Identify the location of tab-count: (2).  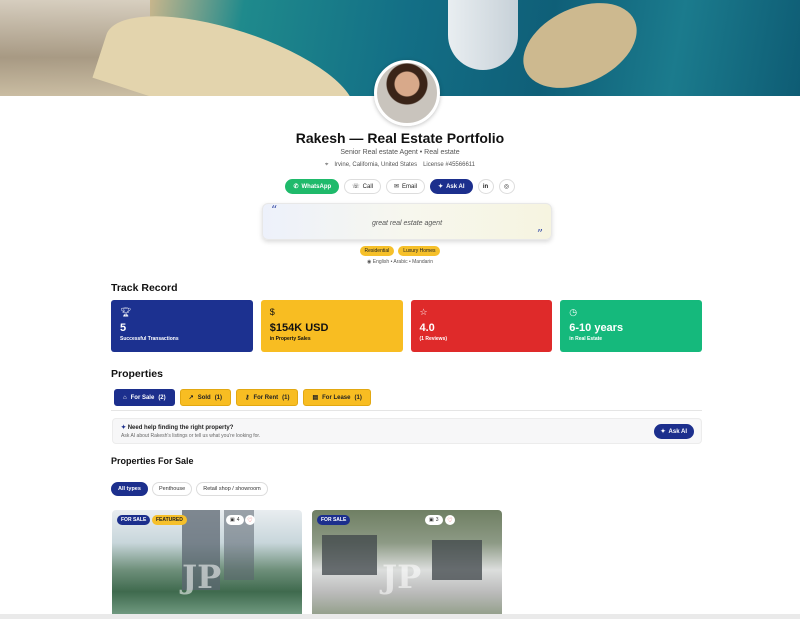
(162, 397).